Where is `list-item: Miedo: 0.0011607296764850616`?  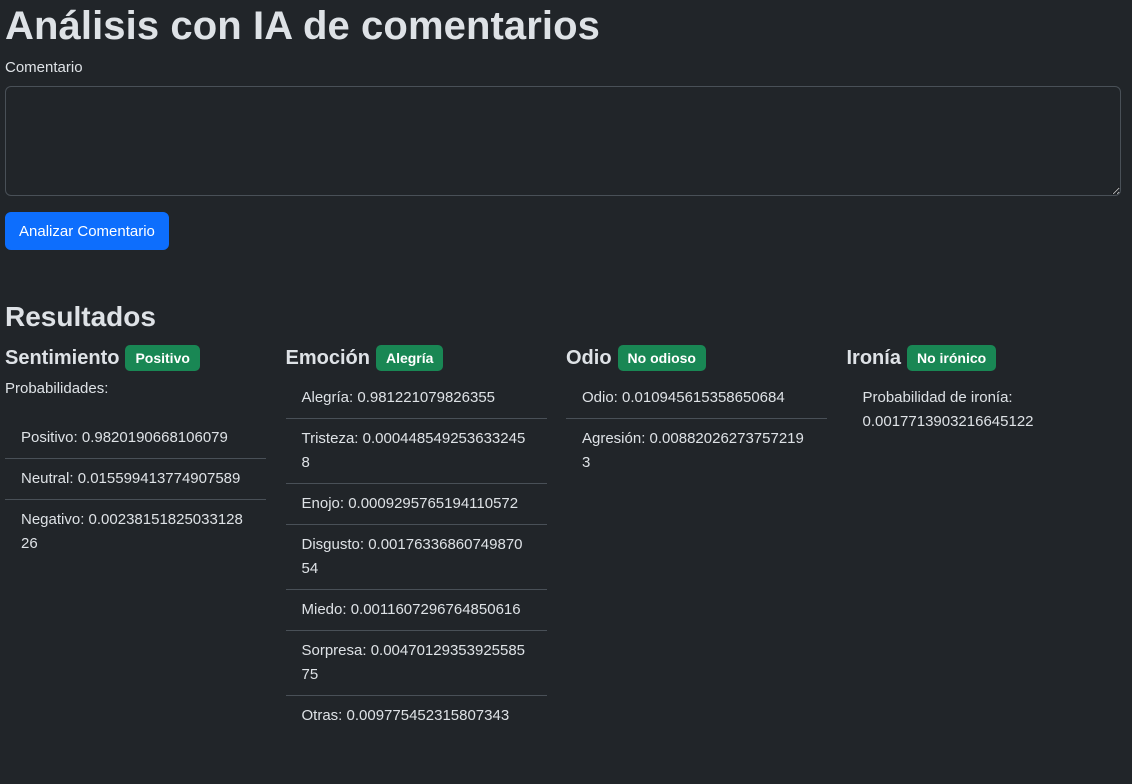
list-item: Miedo: 0.0011607296764850616 is located at coordinates (416, 610).